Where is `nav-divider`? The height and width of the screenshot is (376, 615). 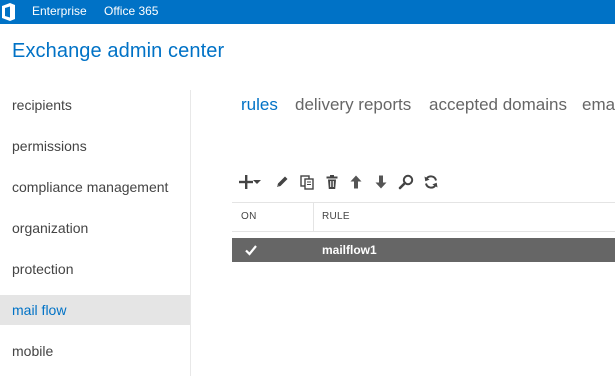
nav-divider is located at coordinates (190, 233).